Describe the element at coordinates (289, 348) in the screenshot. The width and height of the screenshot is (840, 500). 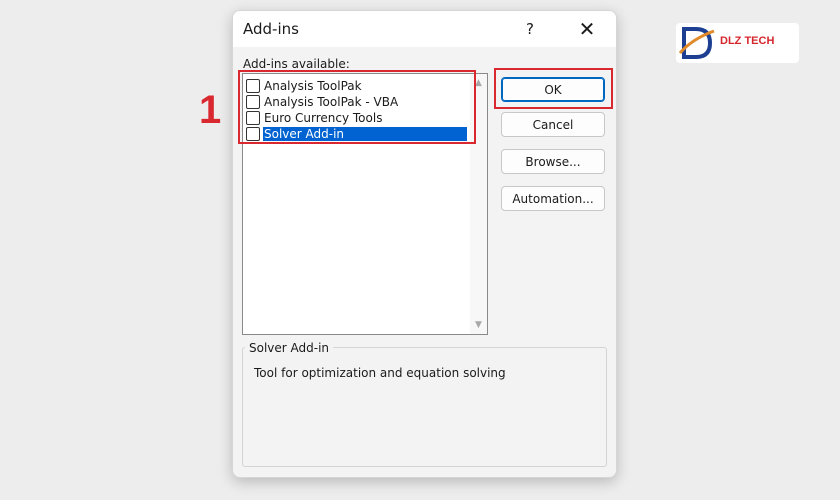
I see `description-title: Solver Add-in` at that location.